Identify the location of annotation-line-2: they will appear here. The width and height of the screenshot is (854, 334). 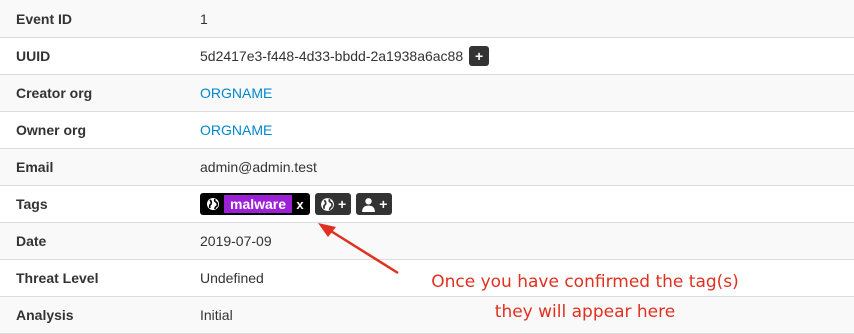
(585, 312).